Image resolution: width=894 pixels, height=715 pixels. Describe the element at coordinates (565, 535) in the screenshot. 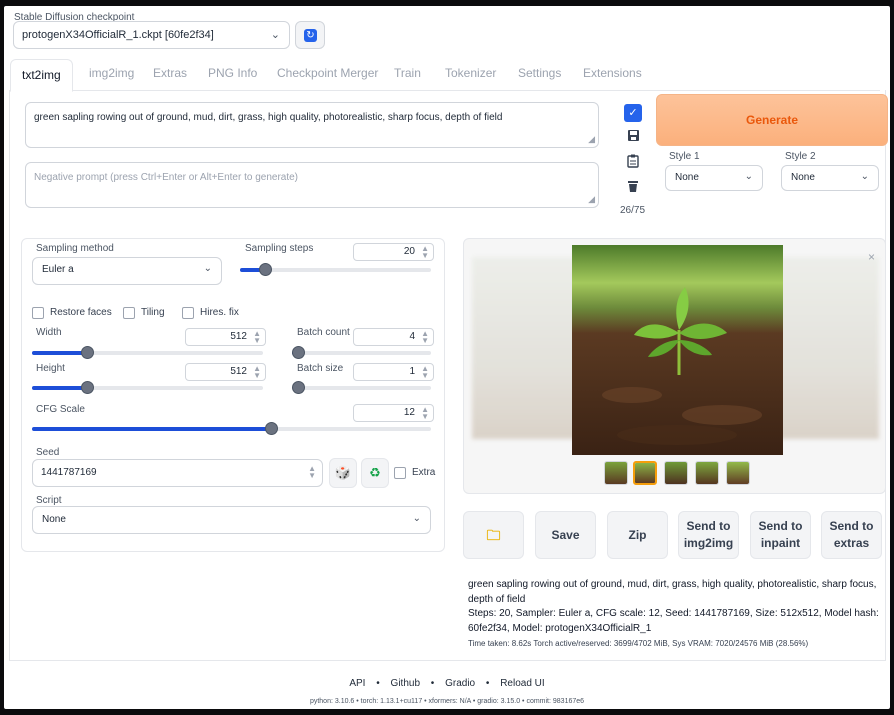

I see `save-button: Save` at that location.